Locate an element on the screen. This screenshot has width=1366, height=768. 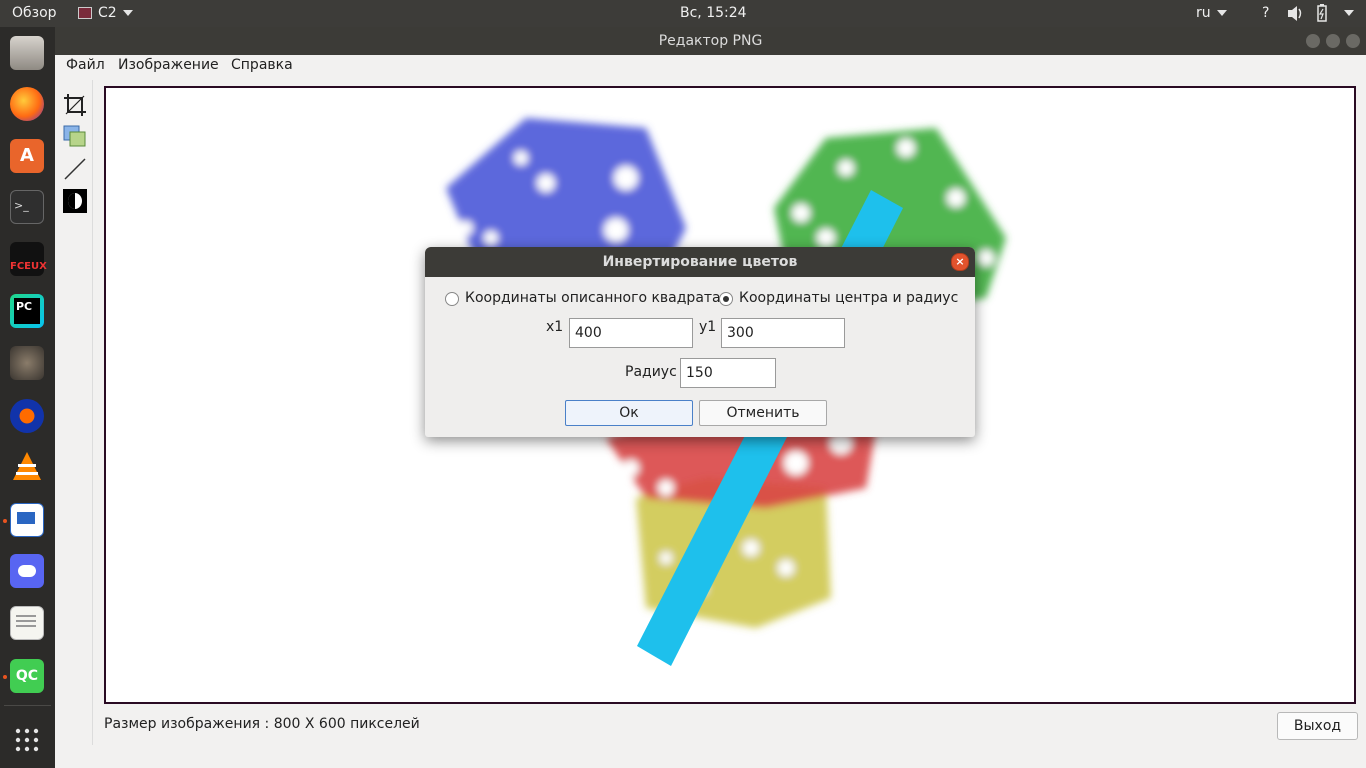
exit-button: Выход is located at coordinates (1317, 726).